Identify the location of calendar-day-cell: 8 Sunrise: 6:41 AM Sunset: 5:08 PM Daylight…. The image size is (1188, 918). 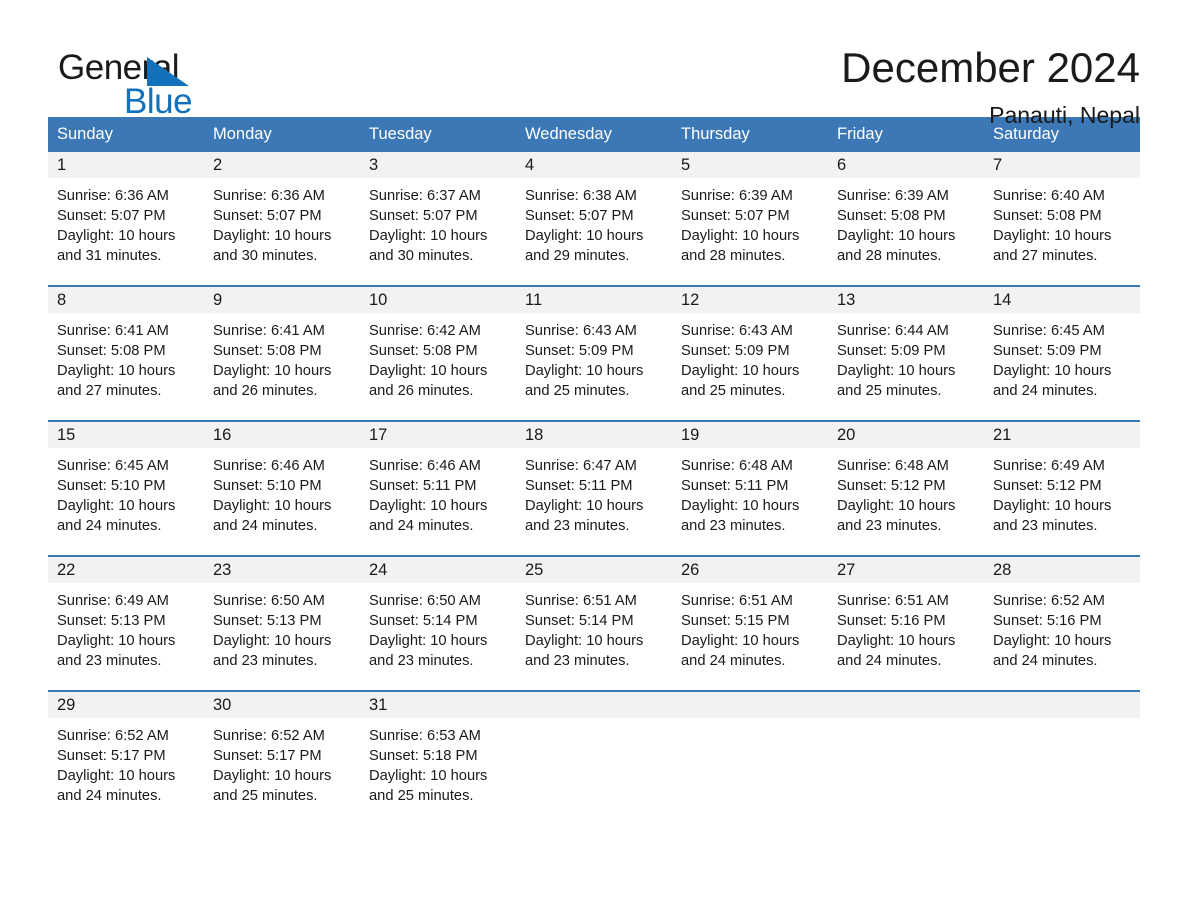
(126, 353).